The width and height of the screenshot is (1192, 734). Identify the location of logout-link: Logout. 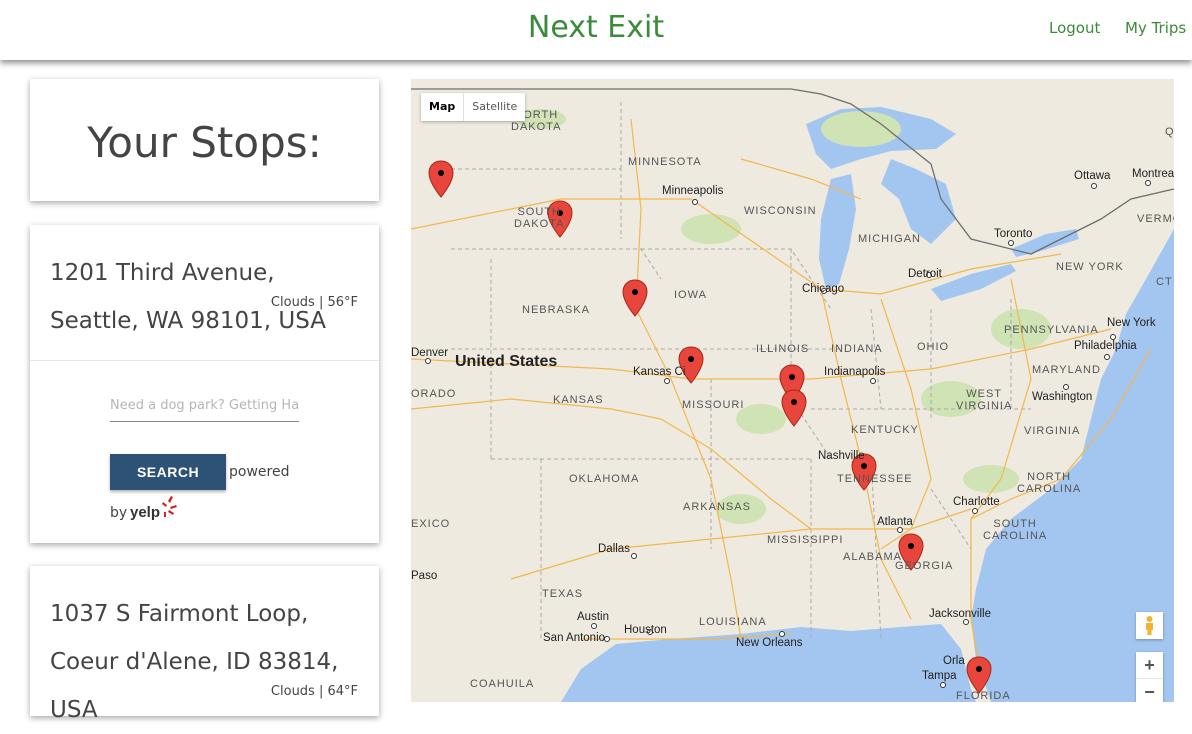
(1074, 28).